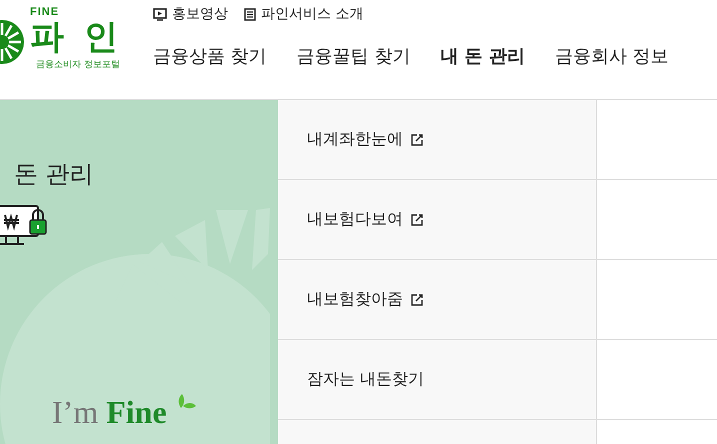 The width and height of the screenshot is (717, 444). I want to click on menu-link: 내보험찾아줌, so click(437, 300).